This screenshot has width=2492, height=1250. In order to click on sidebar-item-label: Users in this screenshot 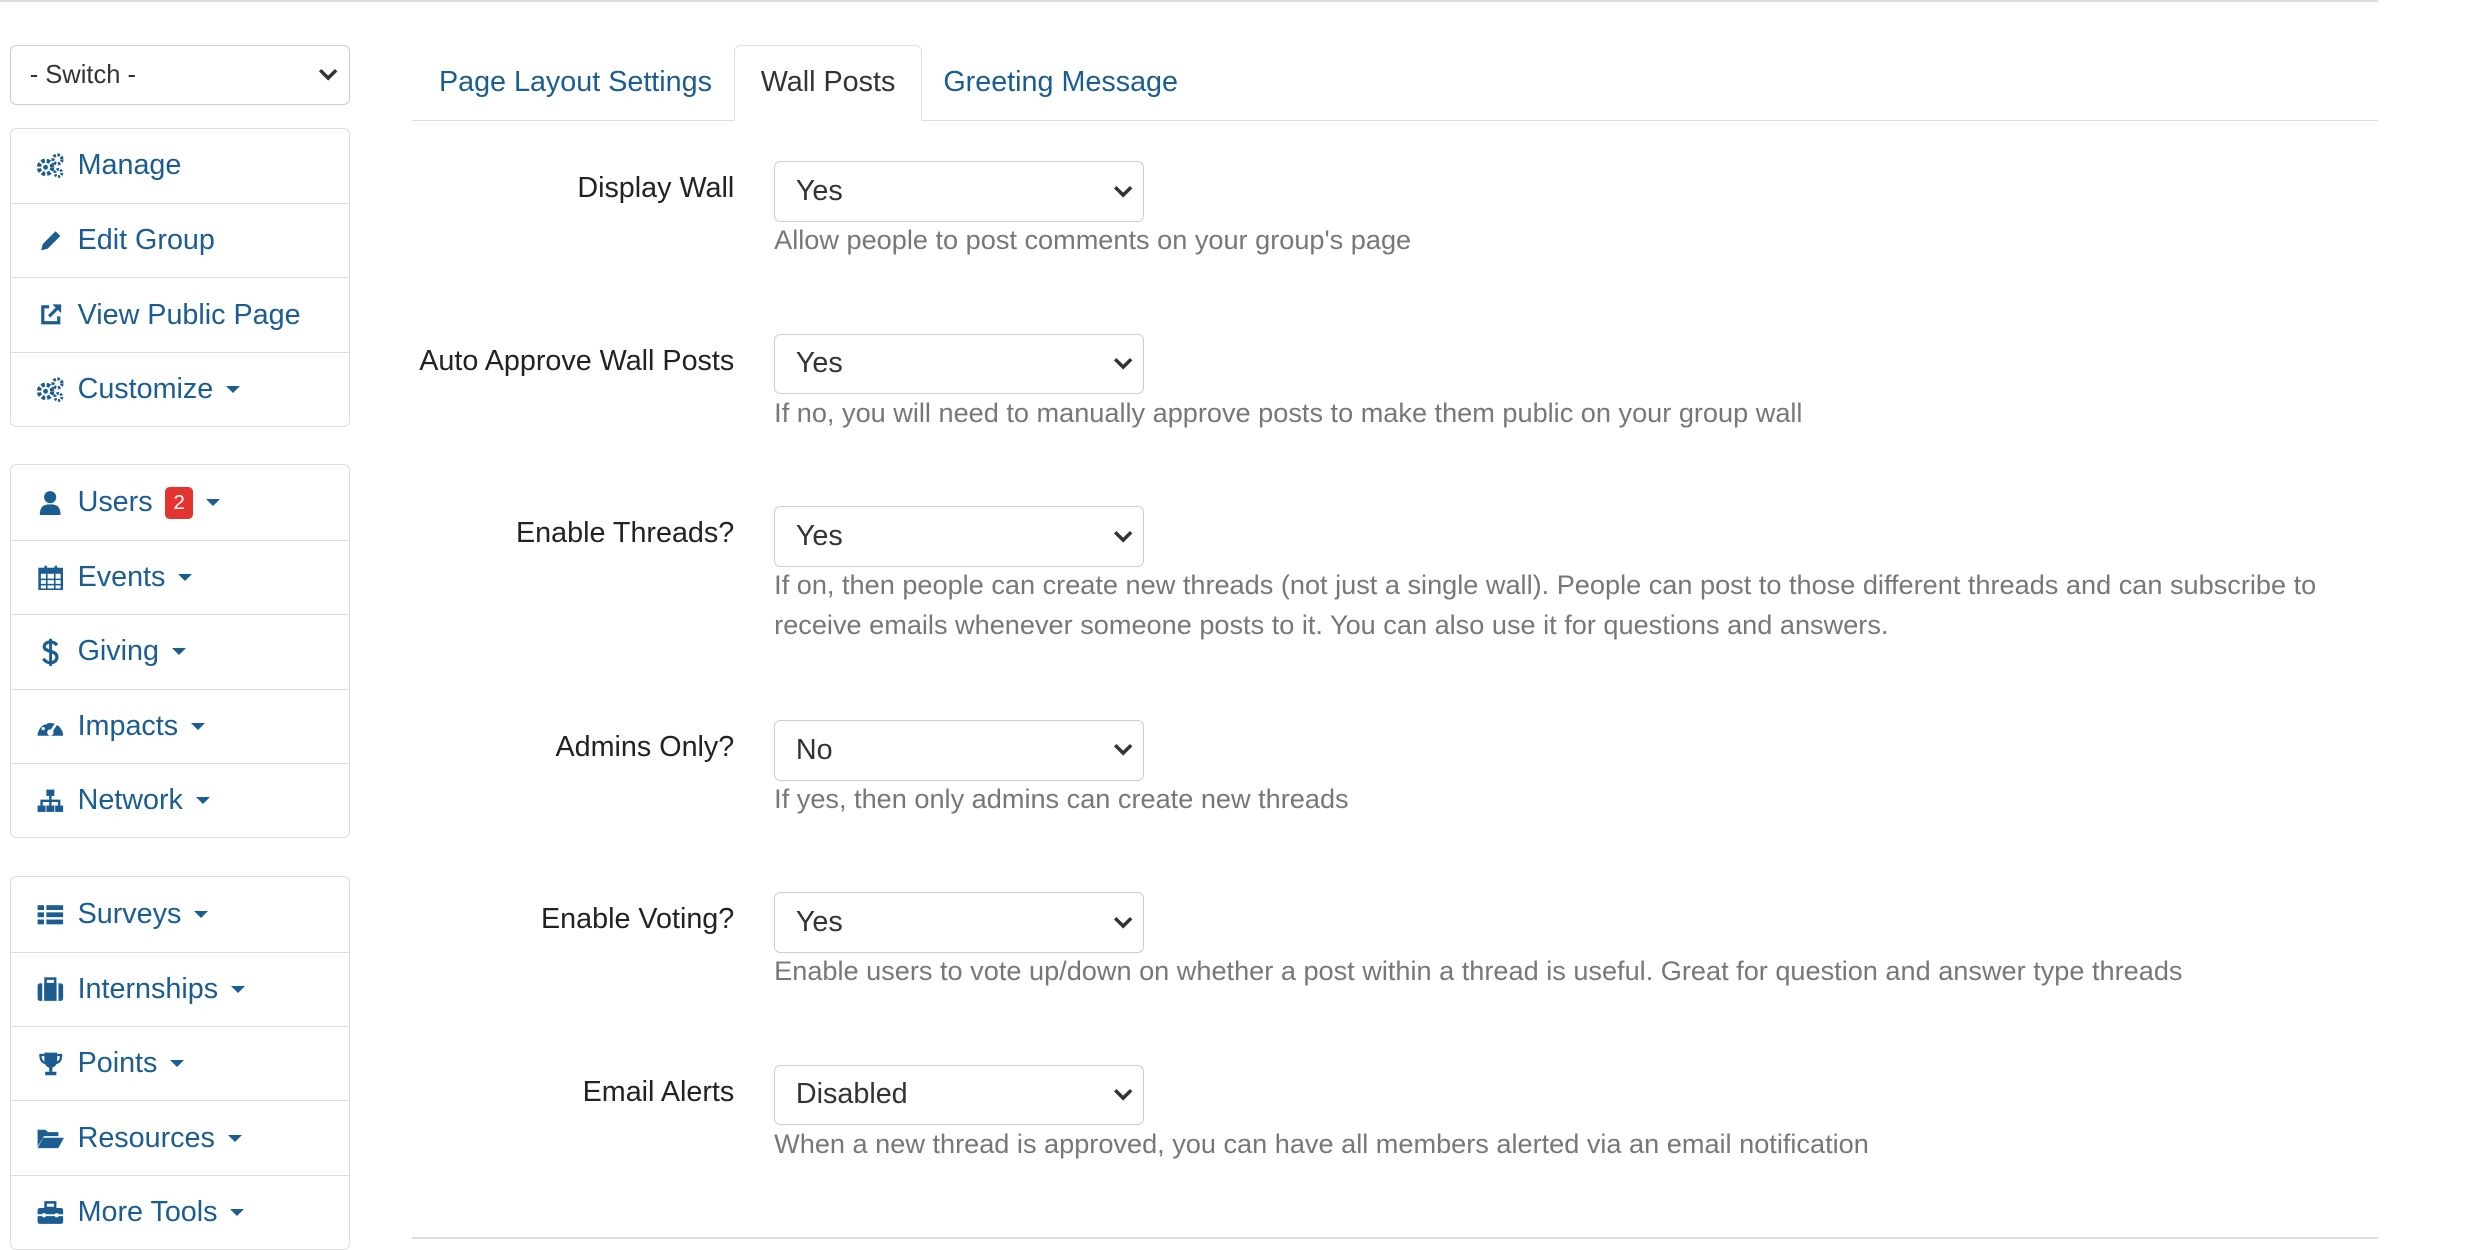, I will do `click(115, 502)`.